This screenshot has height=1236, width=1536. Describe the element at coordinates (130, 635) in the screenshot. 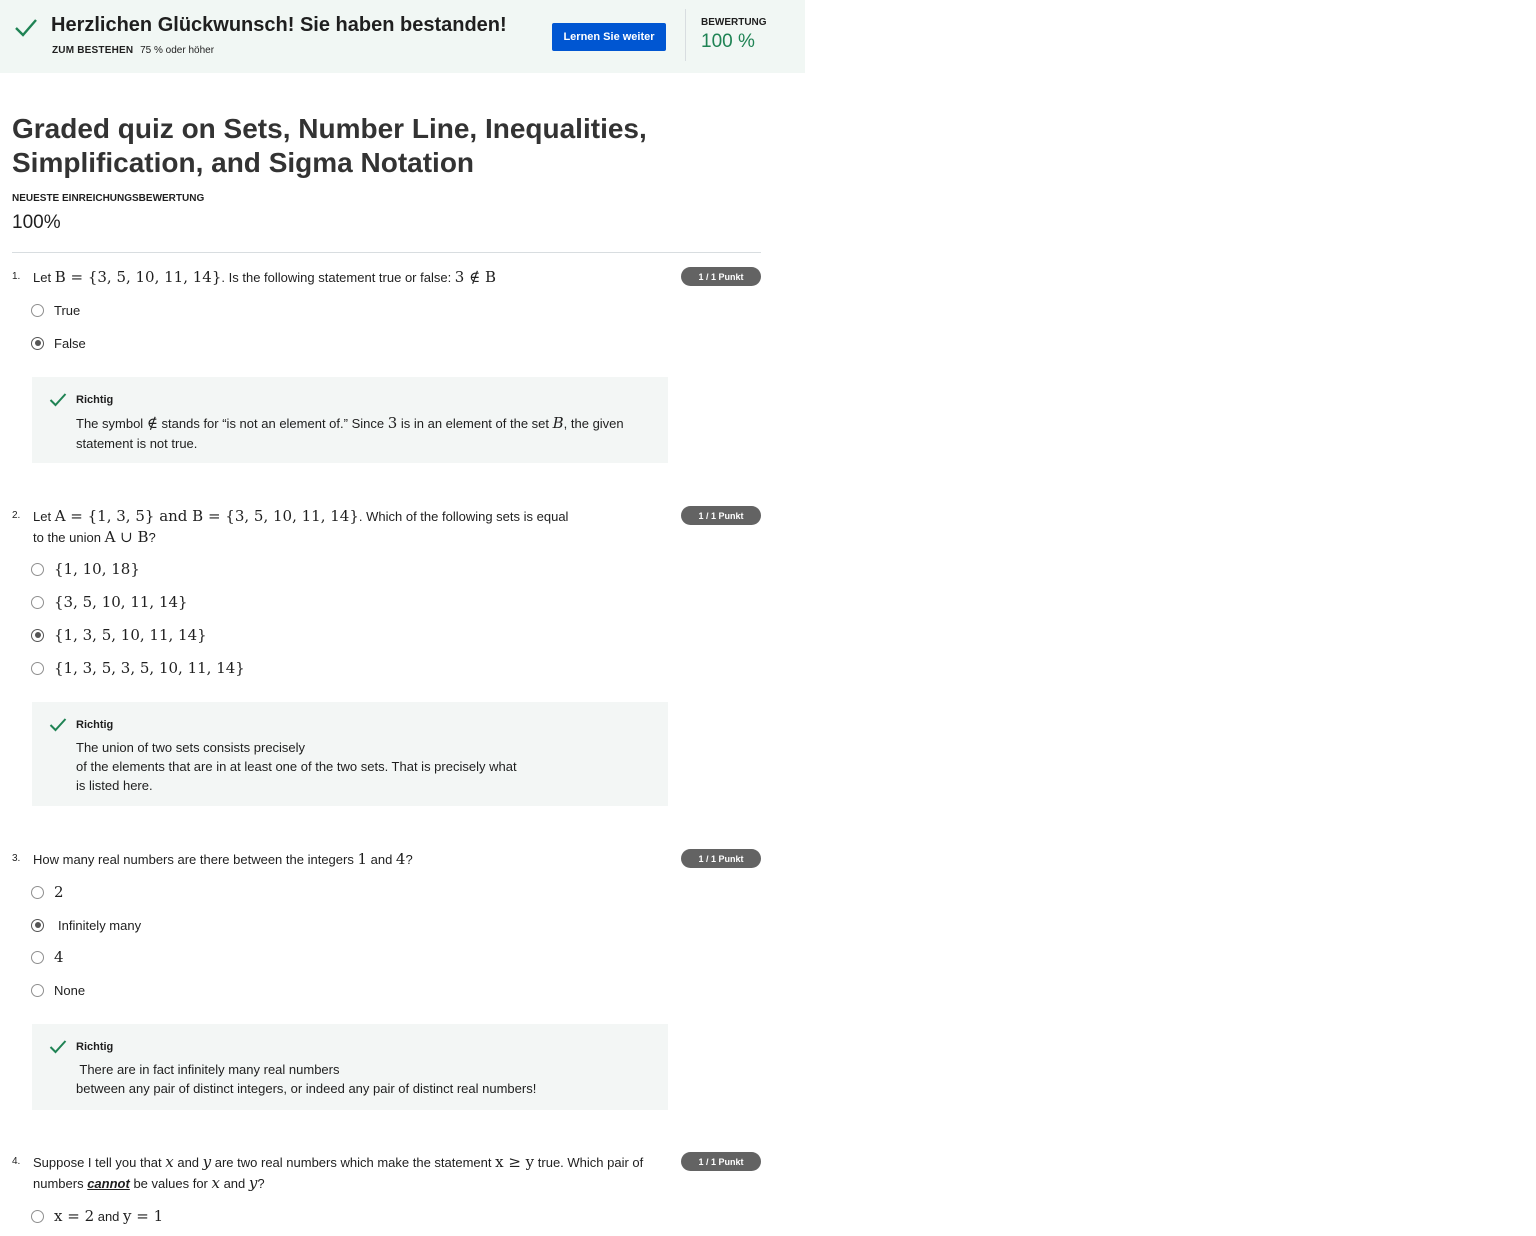

I see `option-label: {1, 3, 5, 10, 11, 14}` at that location.